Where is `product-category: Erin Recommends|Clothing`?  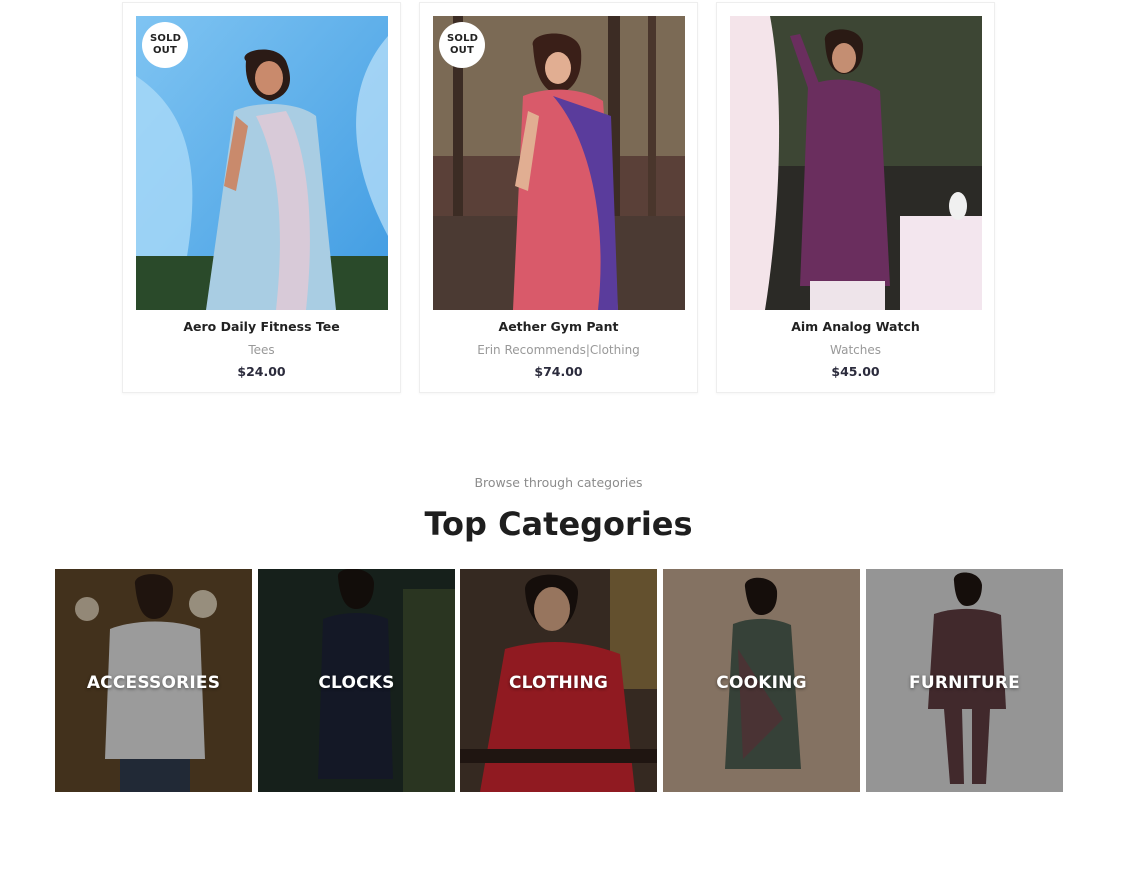
product-category: Erin Recommends|Clothing is located at coordinates (558, 350).